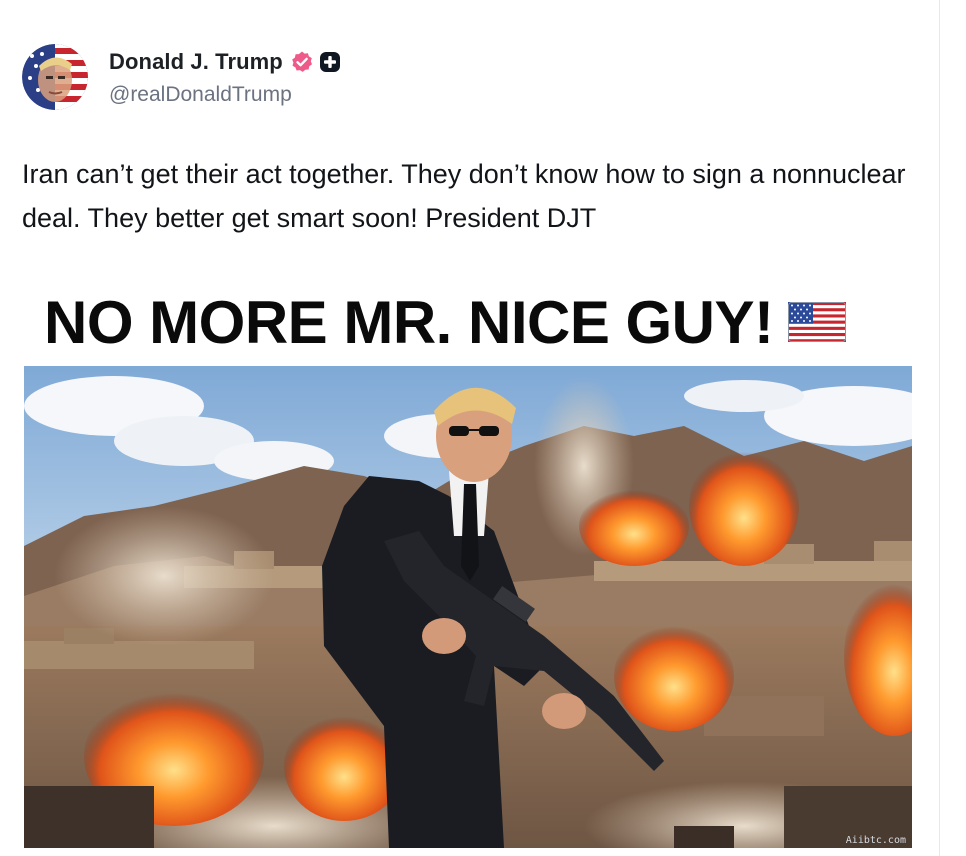 Image resolution: width=966 pixels, height=856 pixels. Describe the element at coordinates (225, 95) in the screenshot. I see `author-handle: @realDonaldTrump` at that location.